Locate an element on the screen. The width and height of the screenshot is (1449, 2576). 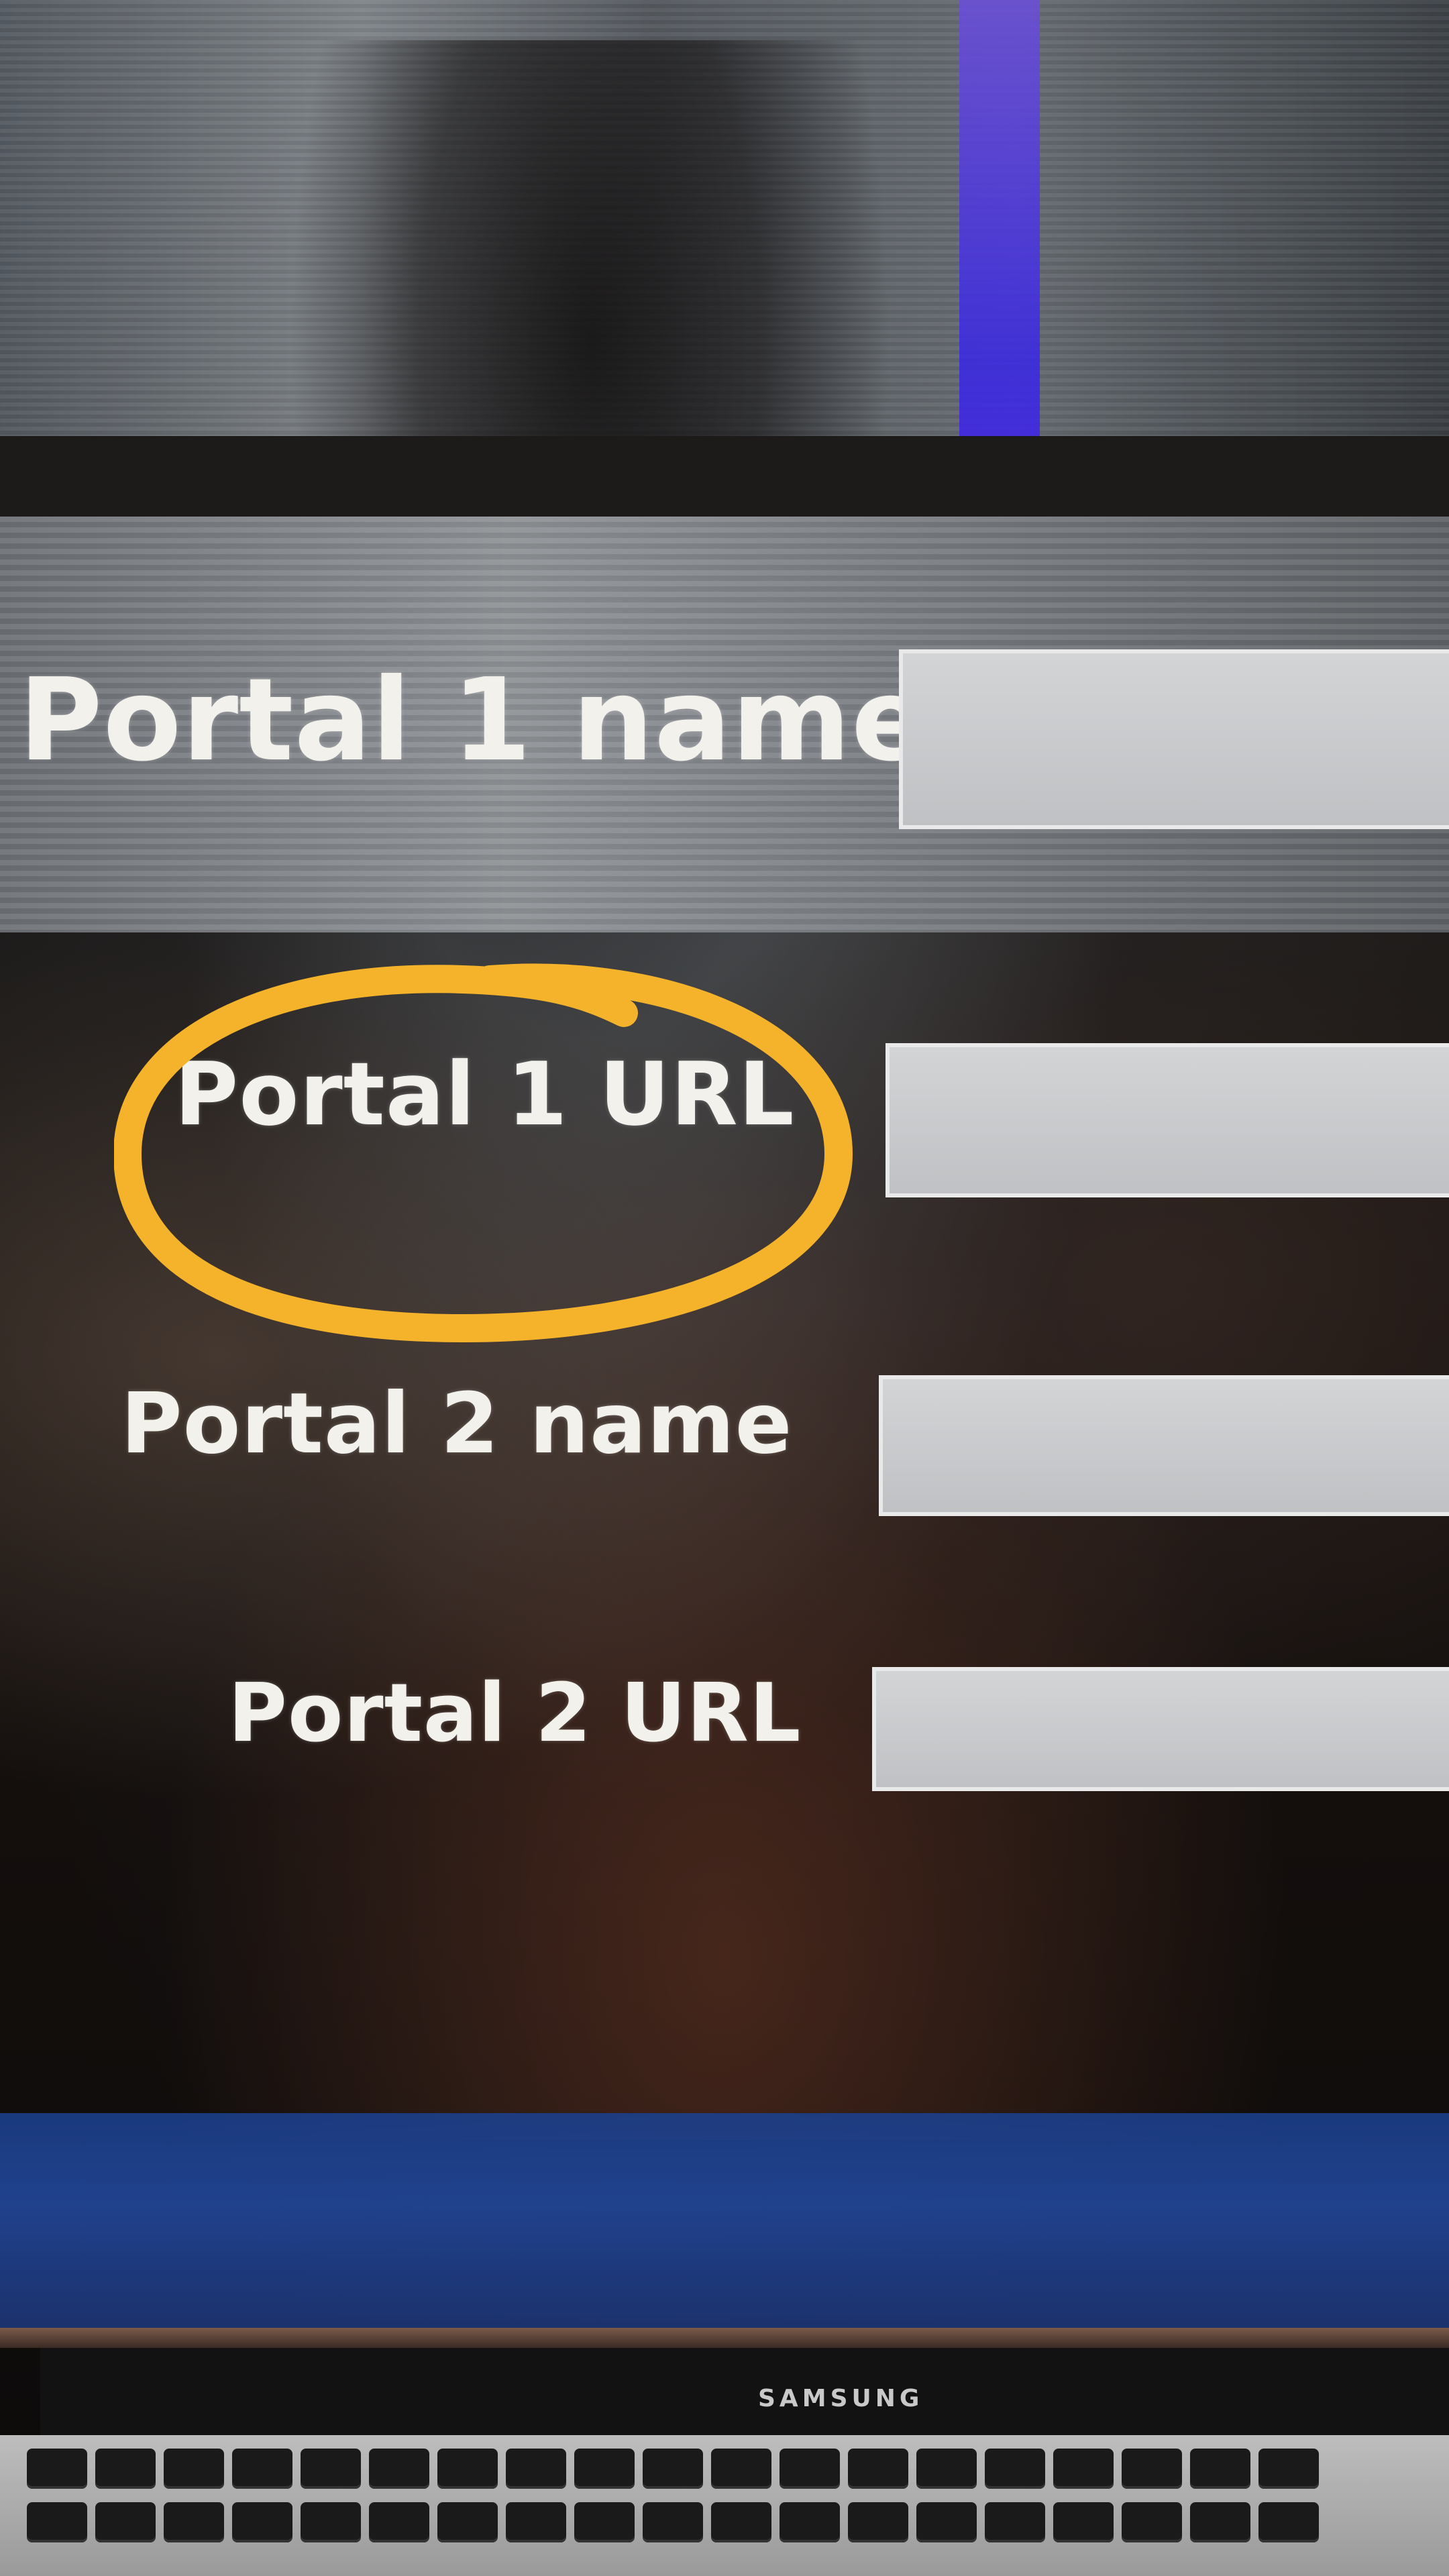
portal2-name-input is located at coordinates (1164, 1445).